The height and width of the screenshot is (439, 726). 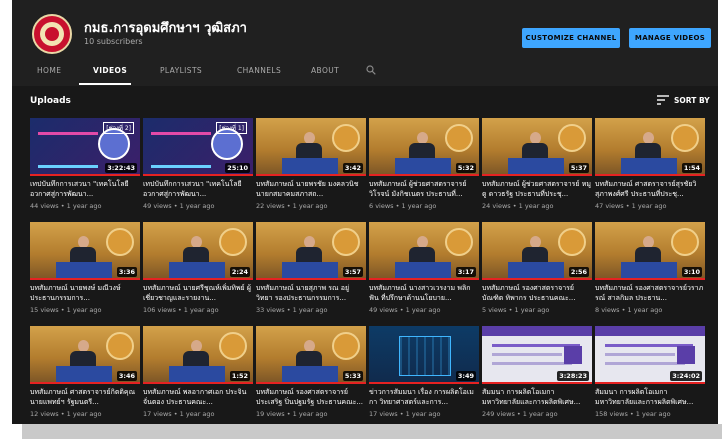 What do you see at coordinates (66, 414) in the screenshot?
I see `video-meta: 12 views • 1 year ago` at bounding box center [66, 414].